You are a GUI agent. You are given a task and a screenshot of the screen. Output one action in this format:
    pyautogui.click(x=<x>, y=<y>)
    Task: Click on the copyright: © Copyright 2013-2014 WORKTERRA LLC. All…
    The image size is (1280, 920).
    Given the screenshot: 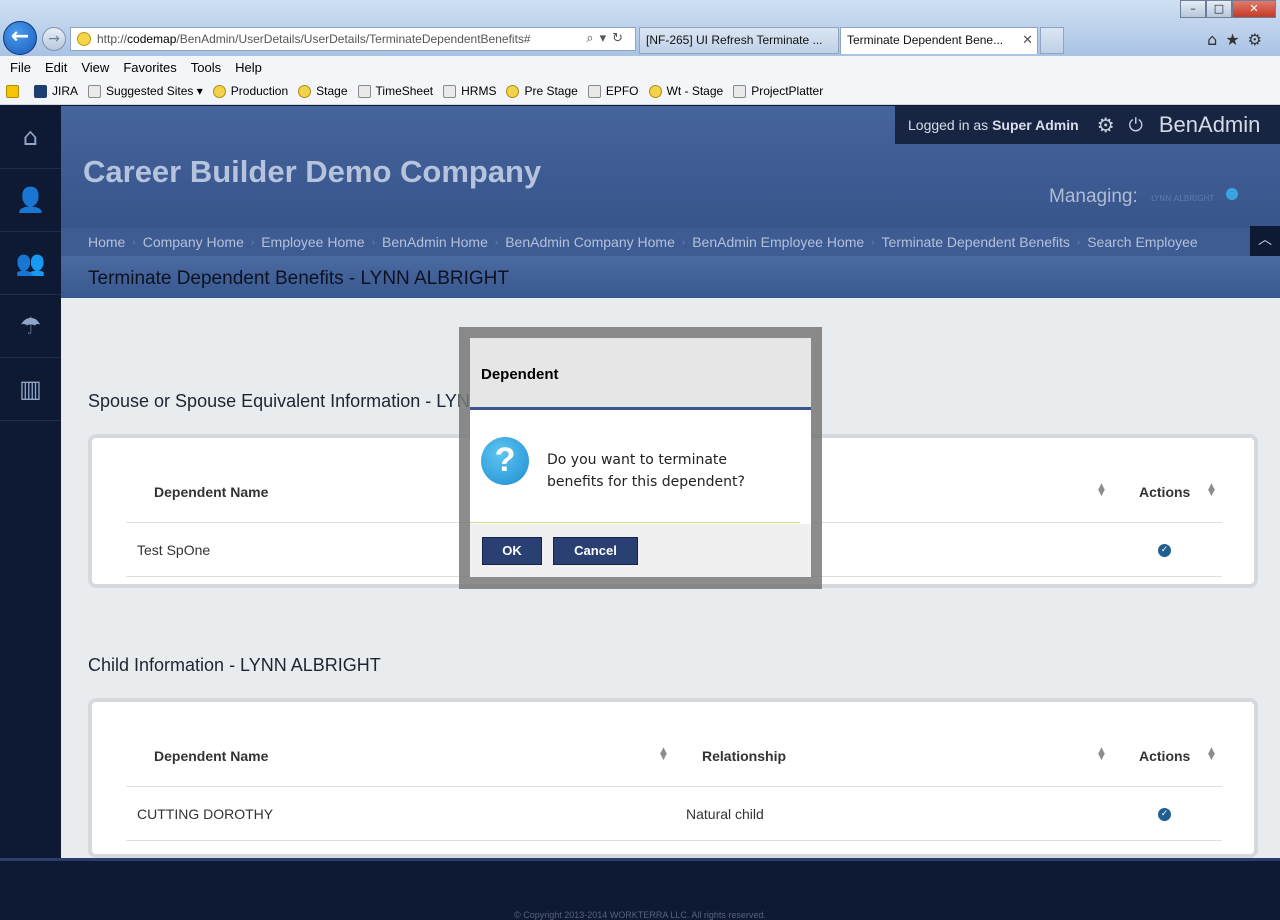 What is the action you would take?
    pyautogui.click(x=640, y=915)
    